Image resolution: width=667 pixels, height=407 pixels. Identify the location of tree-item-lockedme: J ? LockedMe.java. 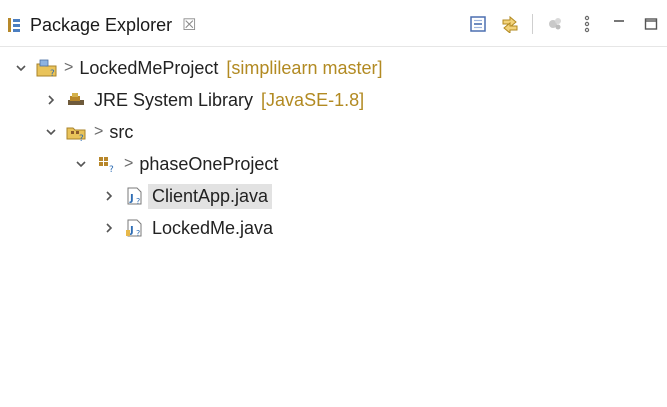
(187, 228).